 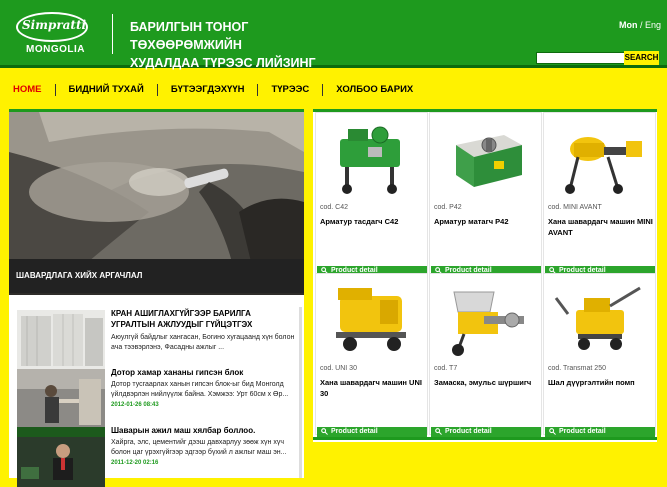 I want to click on logo-brand: Simpratti, so click(x=54, y=25).